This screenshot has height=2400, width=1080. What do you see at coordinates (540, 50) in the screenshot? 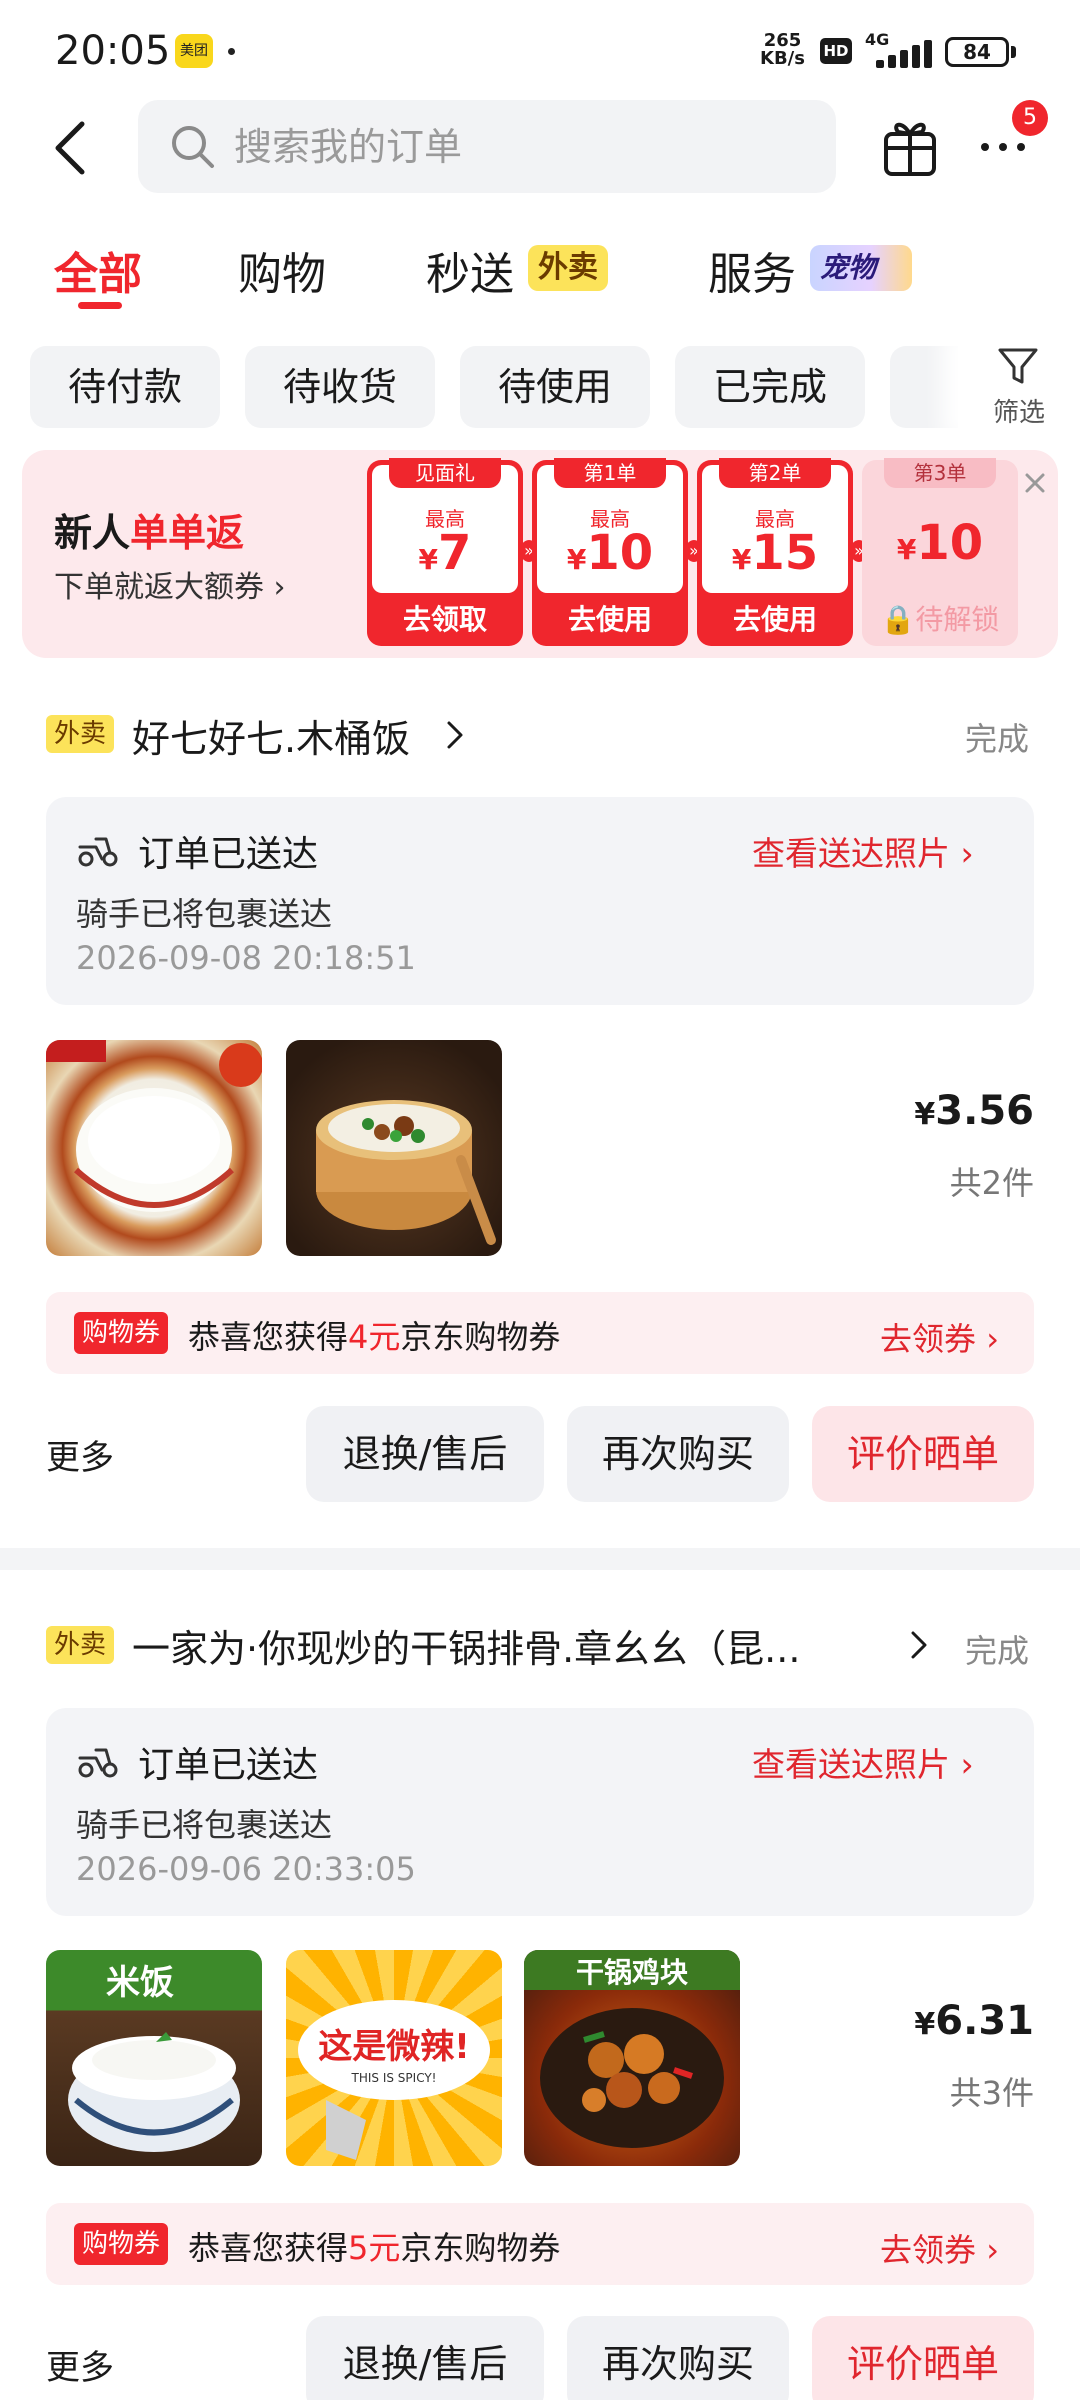
I see `status-bar: 20:05 美团 265 KB/s HD 4G 84` at bounding box center [540, 50].